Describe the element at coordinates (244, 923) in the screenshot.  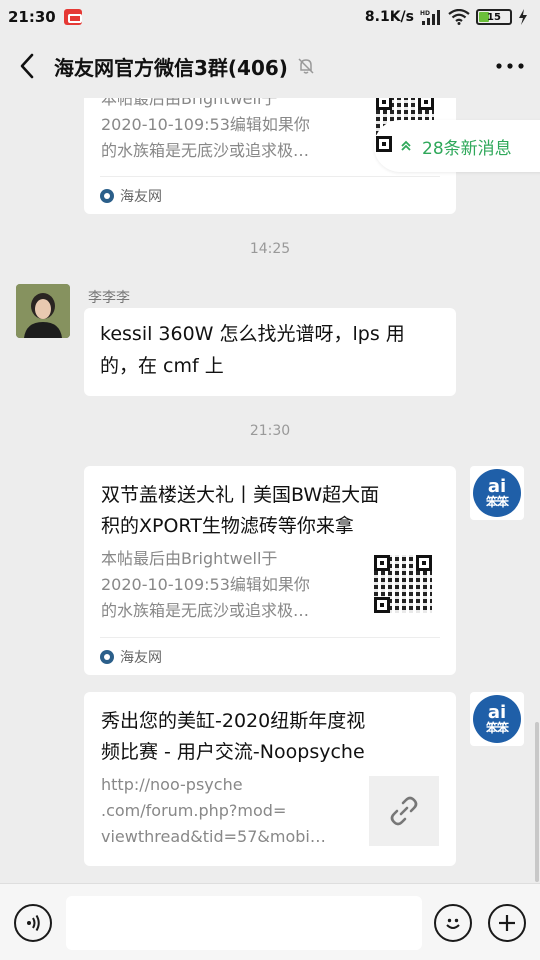
I see `message-input` at that location.